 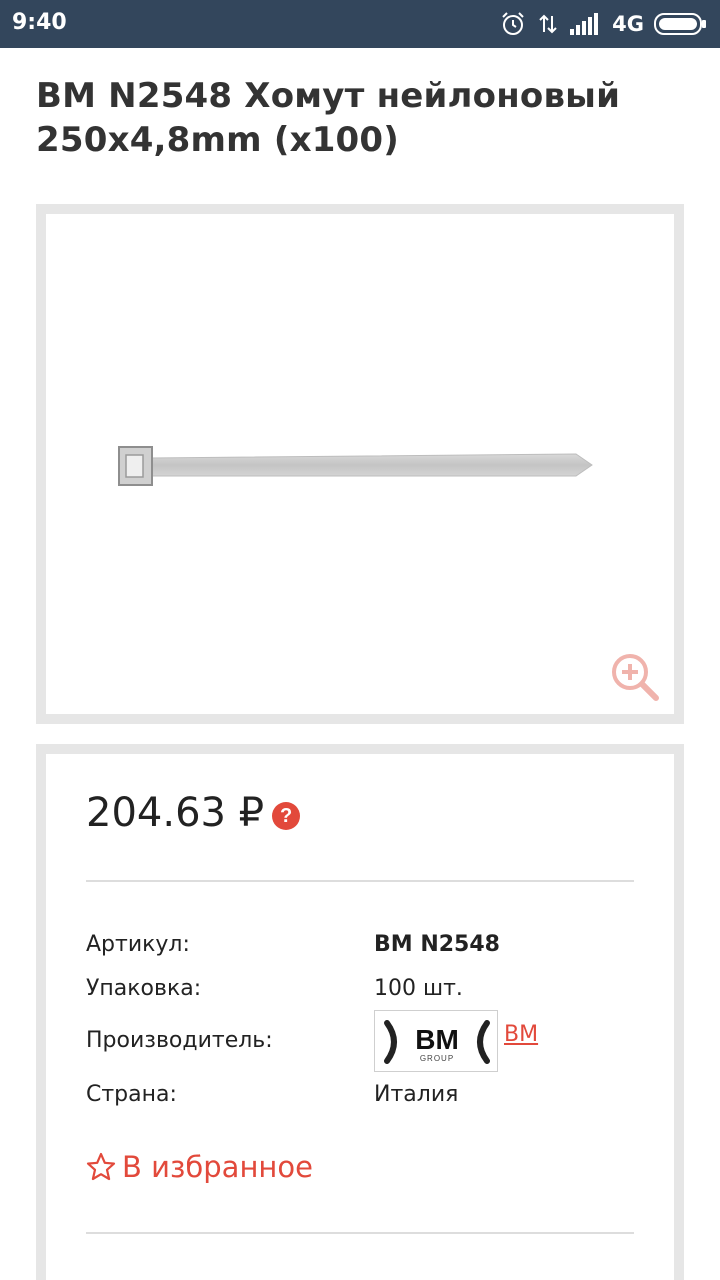 I want to click on status-icons: 4G, so click(x=604, y=24).